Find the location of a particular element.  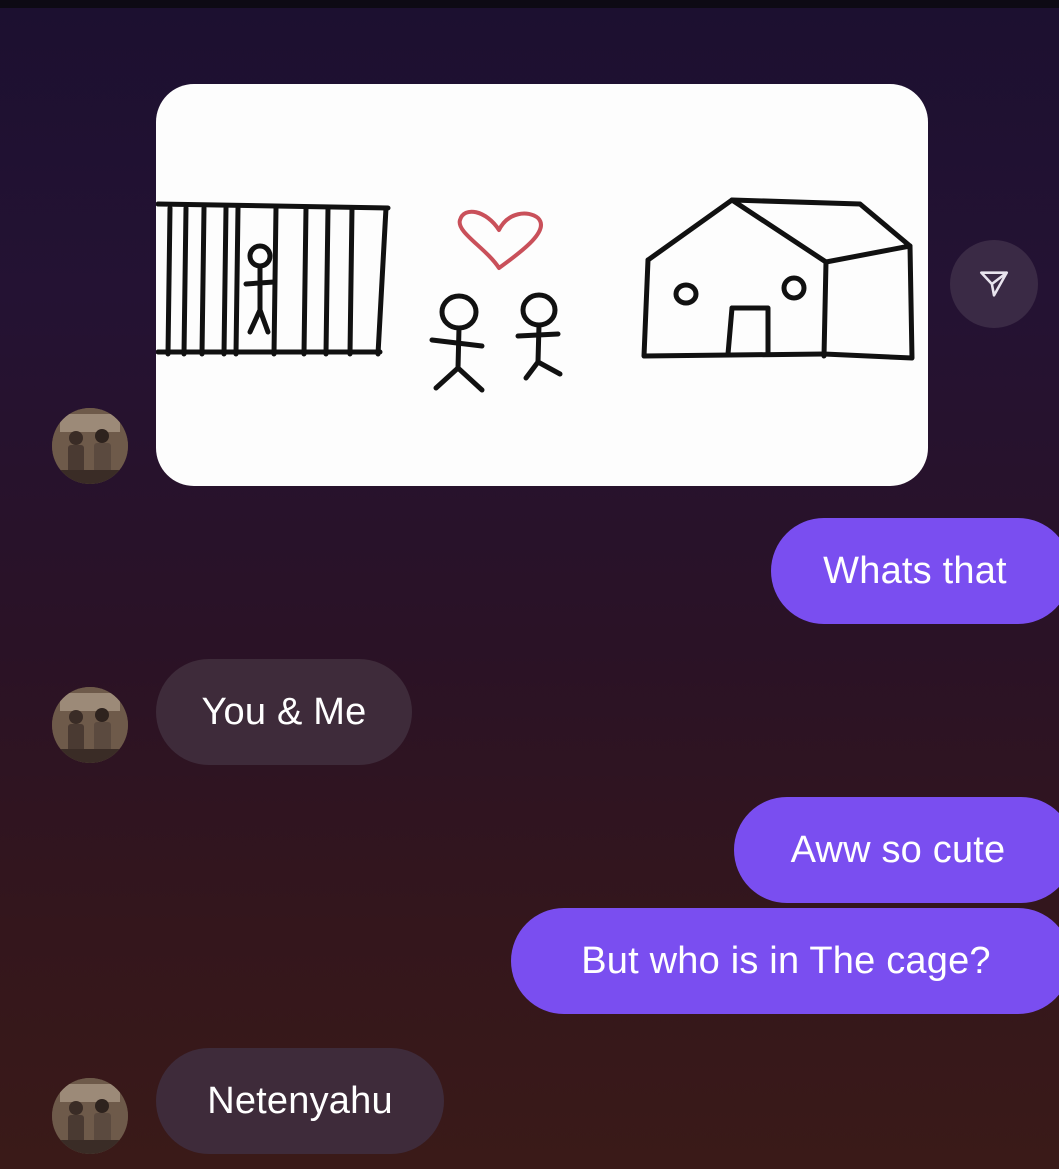

message-text: Aww so cute is located at coordinates (898, 849).